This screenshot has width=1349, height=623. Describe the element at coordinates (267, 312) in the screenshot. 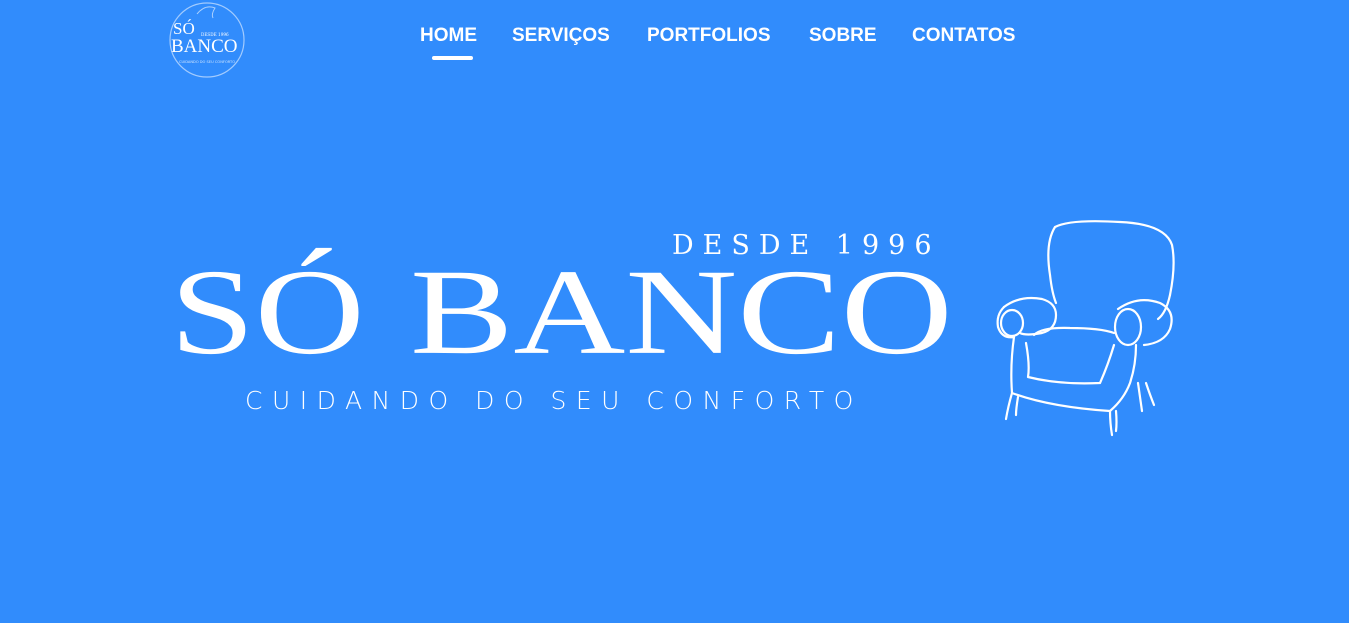

I see `hero-brand-so: SÓ` at that location.